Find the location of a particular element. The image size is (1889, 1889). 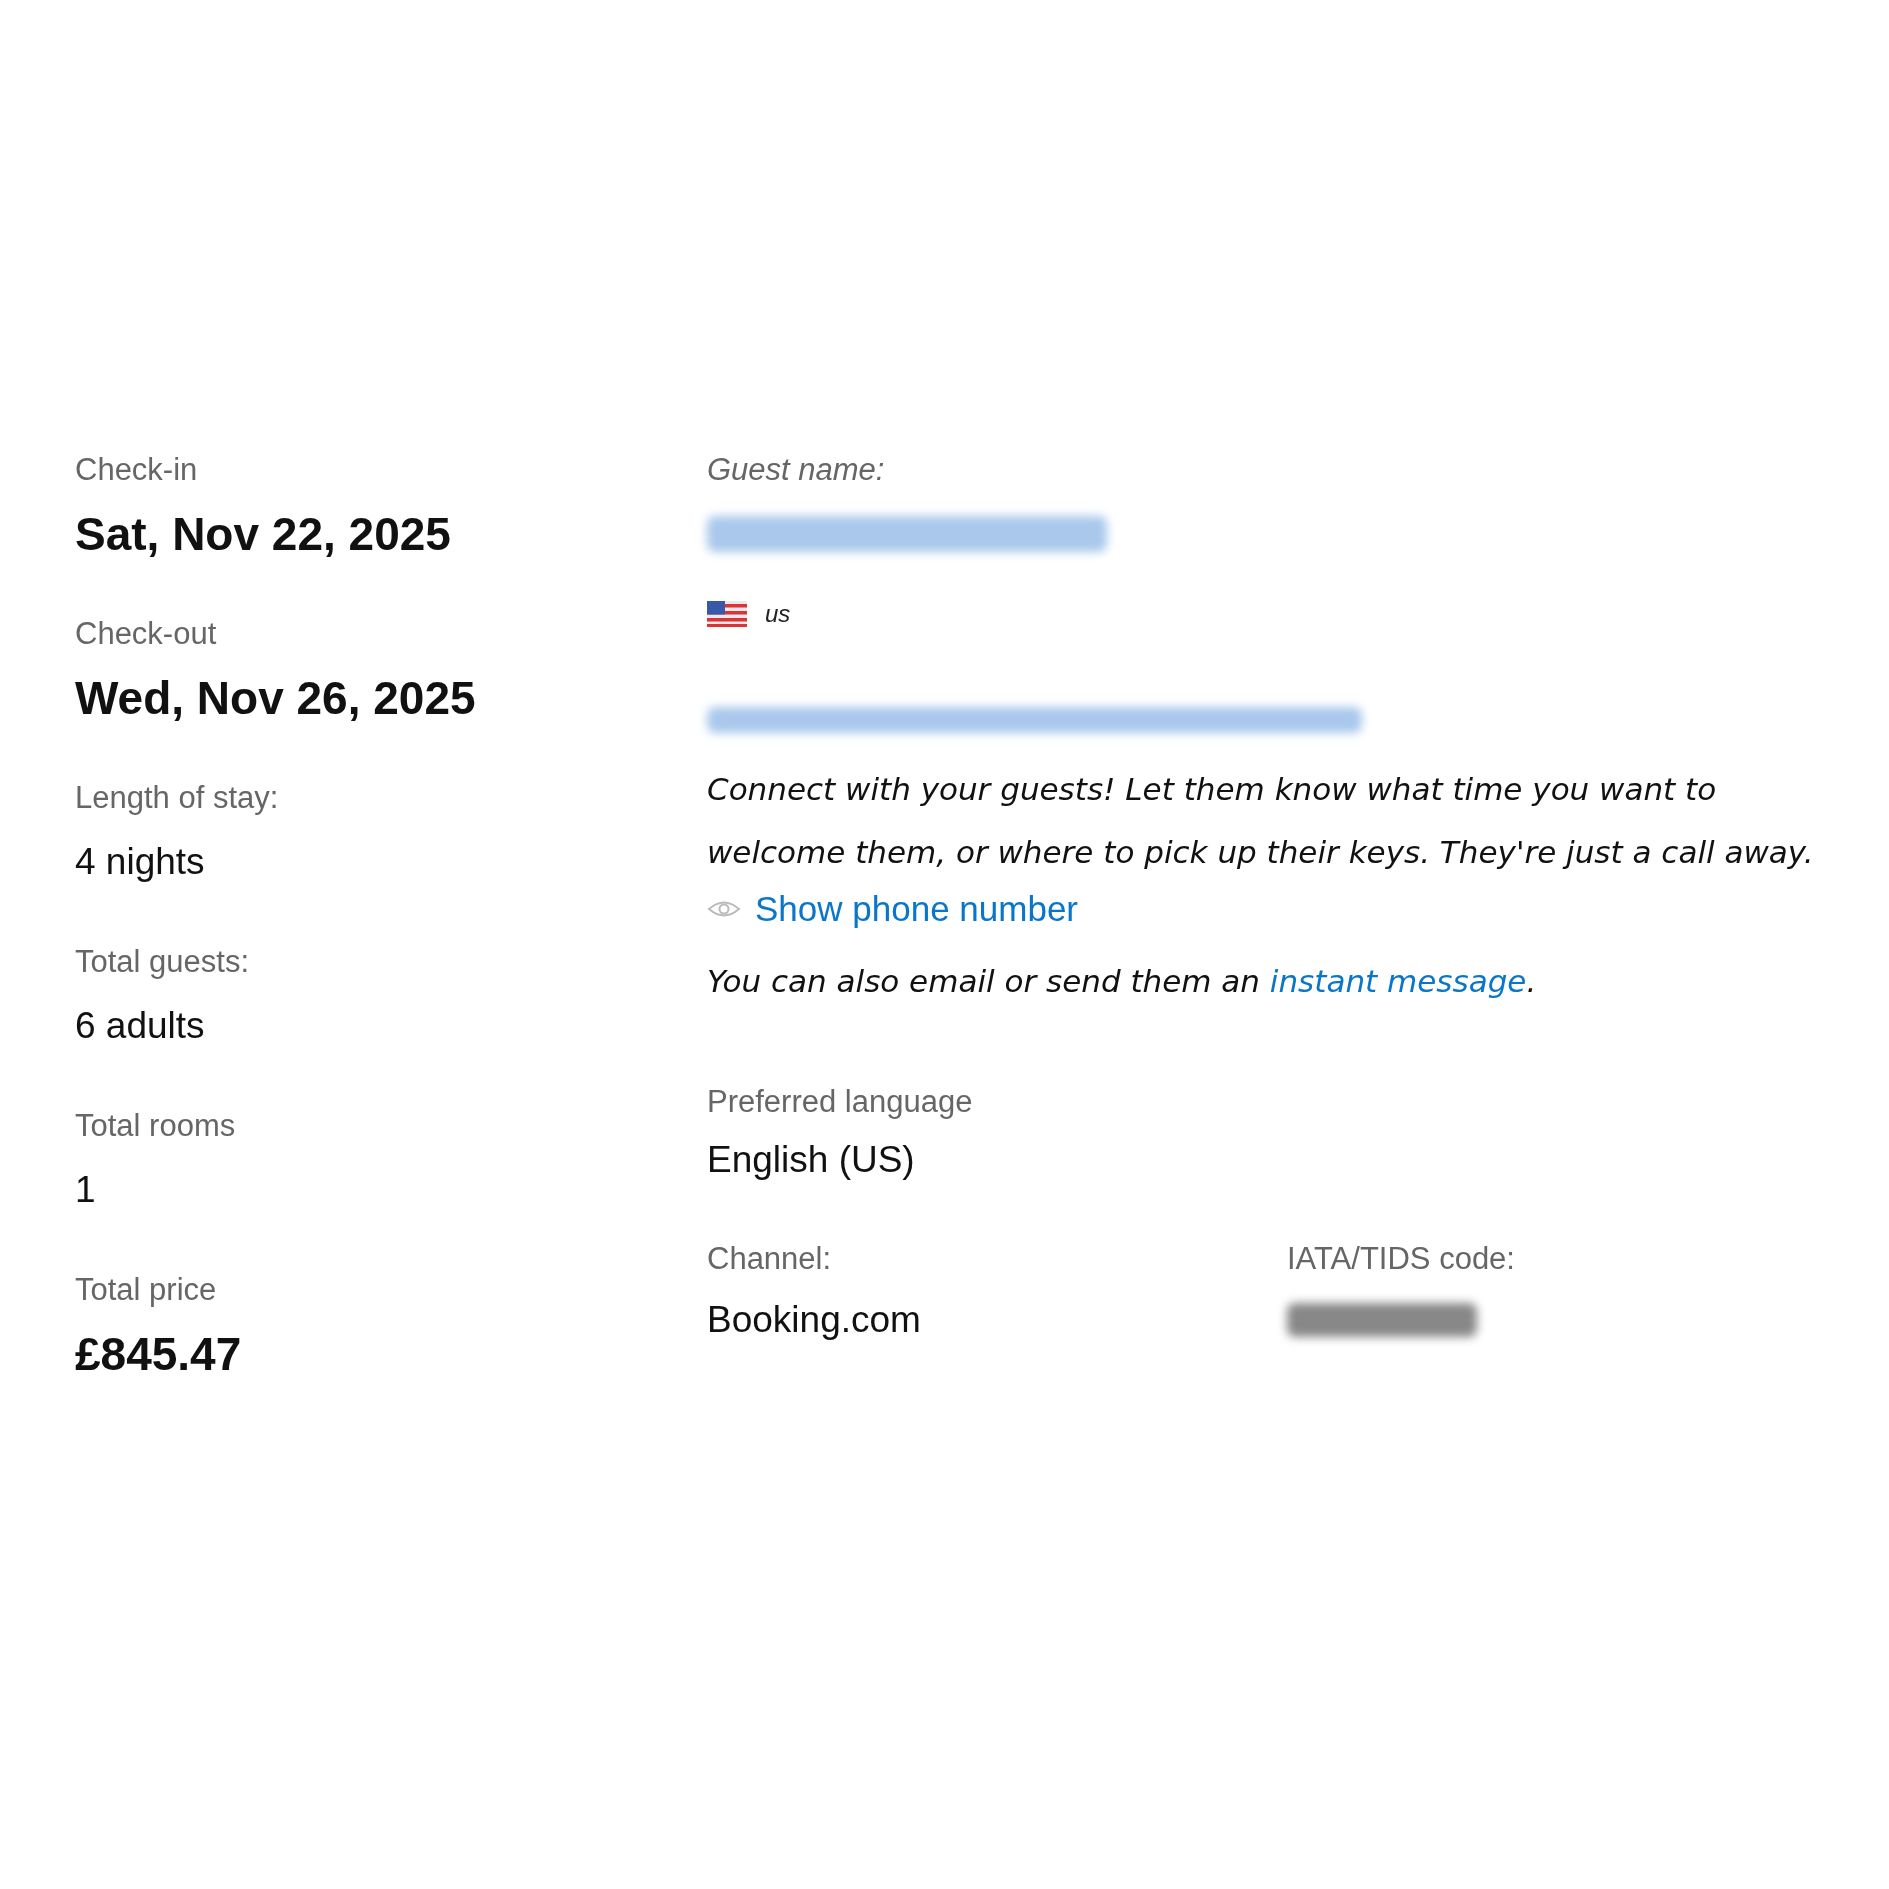

message-text: Connect with your guests! Let them know what time you want to welcome them, or where to pick up their keys. They're just a call away. is located at coordinates (1261, 821).